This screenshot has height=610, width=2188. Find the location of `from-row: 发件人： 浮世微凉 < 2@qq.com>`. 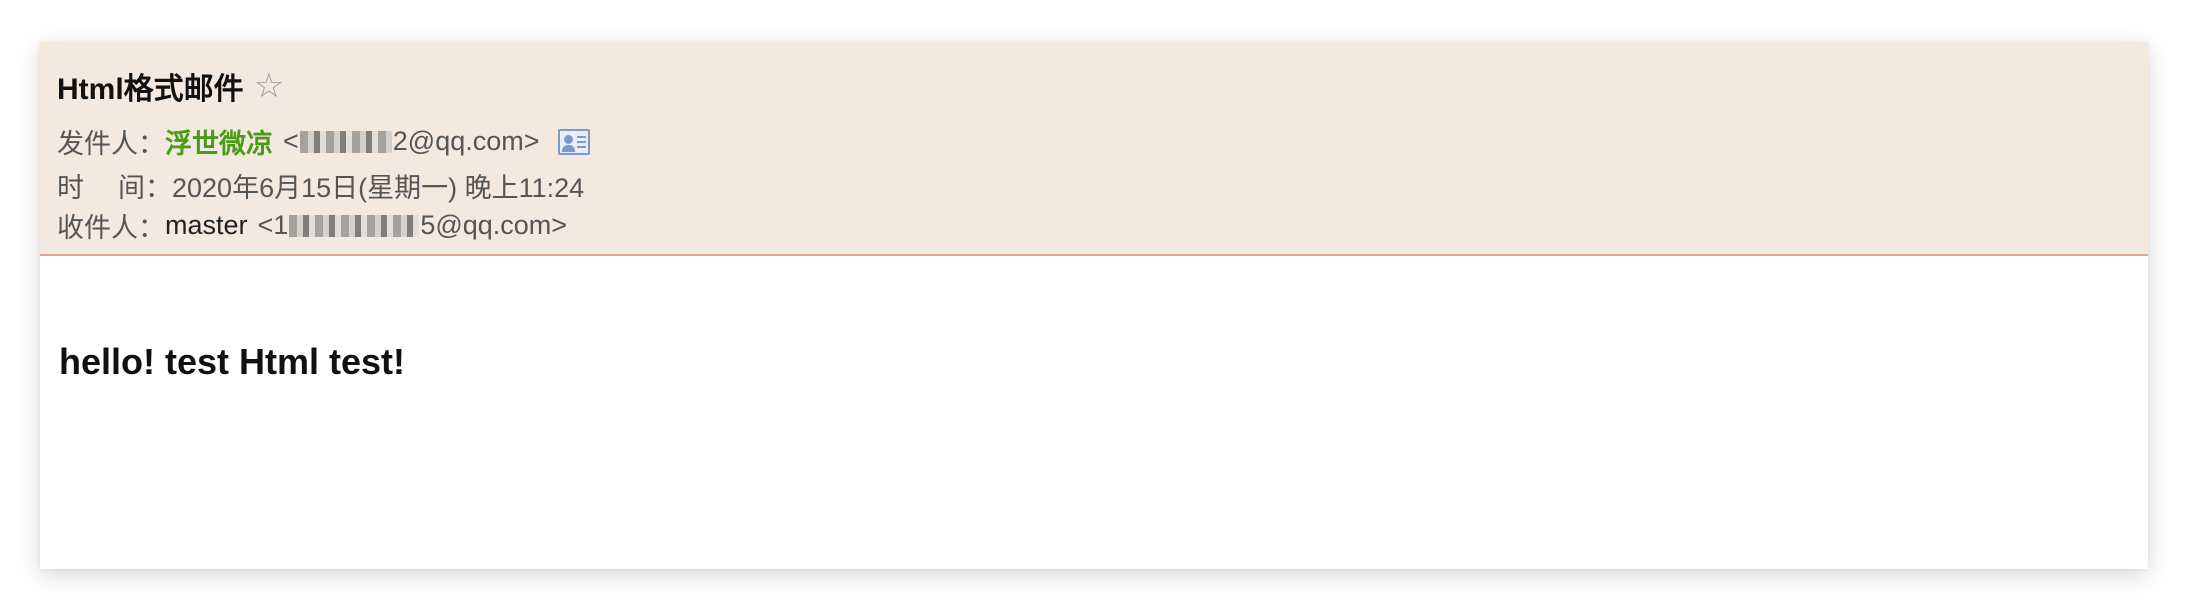

from-row: 发件人： 浮世微凉 < 2@qq.com> is located at coordinates (323, 141).